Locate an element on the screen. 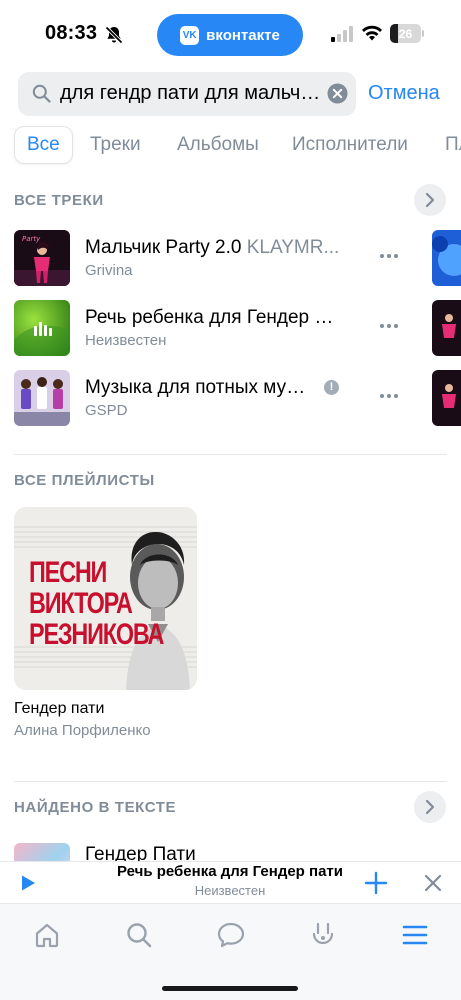 The width and height of the screenshot is (461, 1000). nav-clips is located at coordinates (323, 935).